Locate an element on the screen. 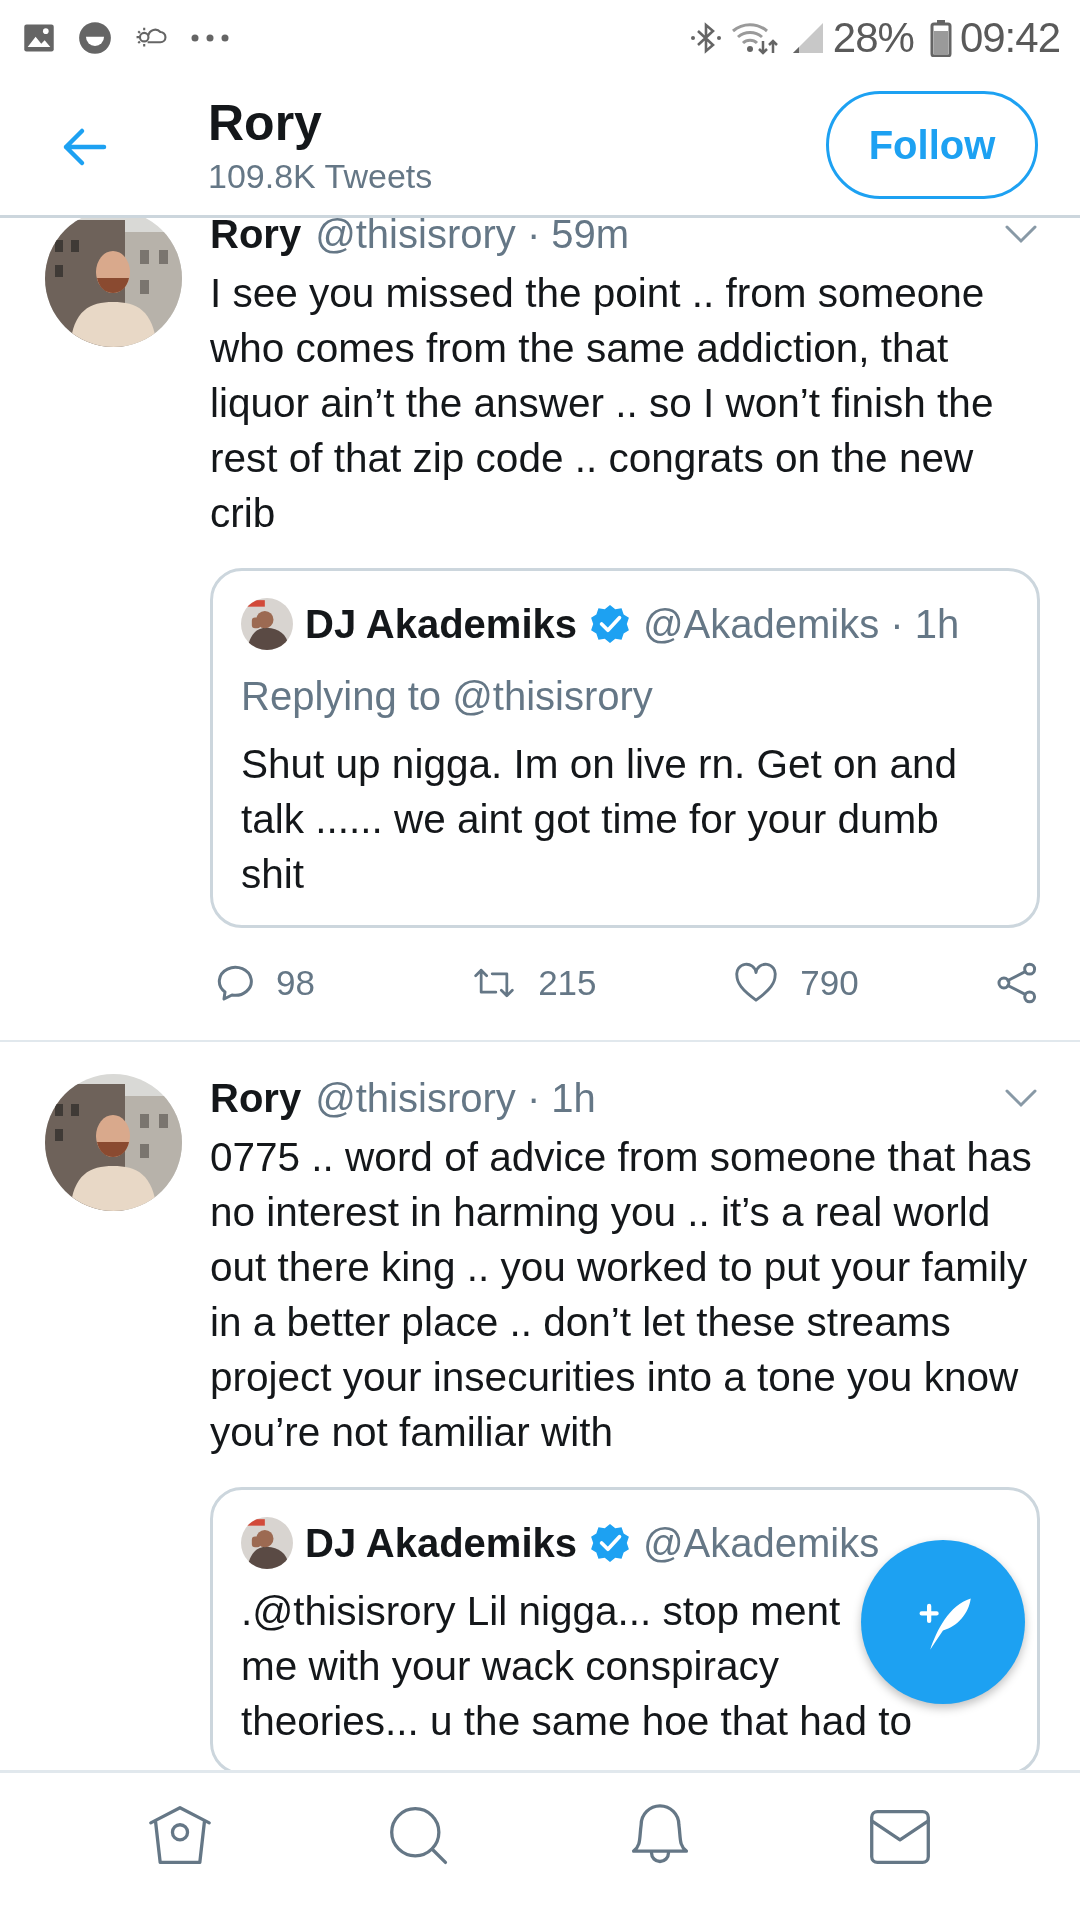  quoted-text-line: theories... u the same hoe that had to is located at coordinates (576, 1721).